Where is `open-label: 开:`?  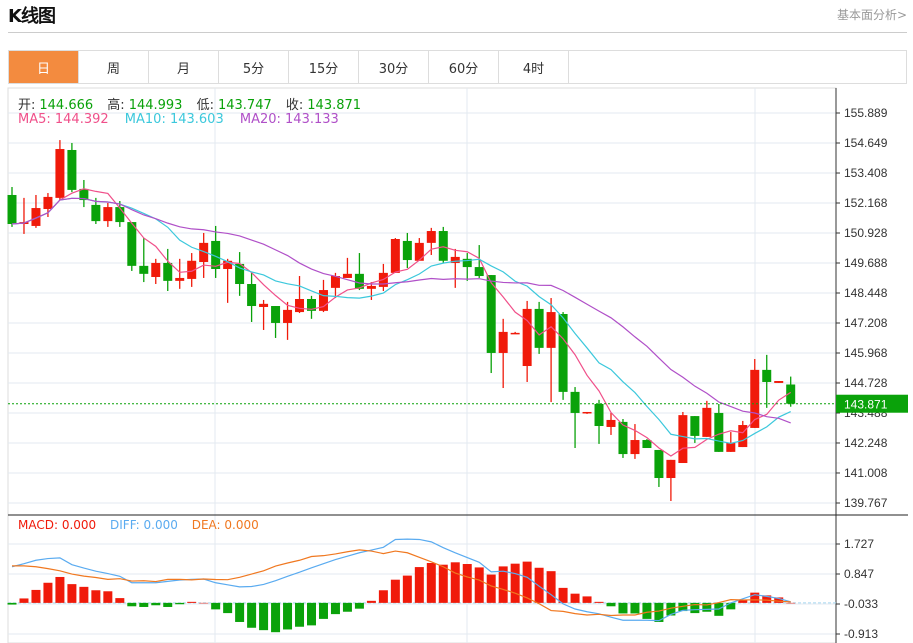
open-label: 开: is located at coordinates (27, 105).